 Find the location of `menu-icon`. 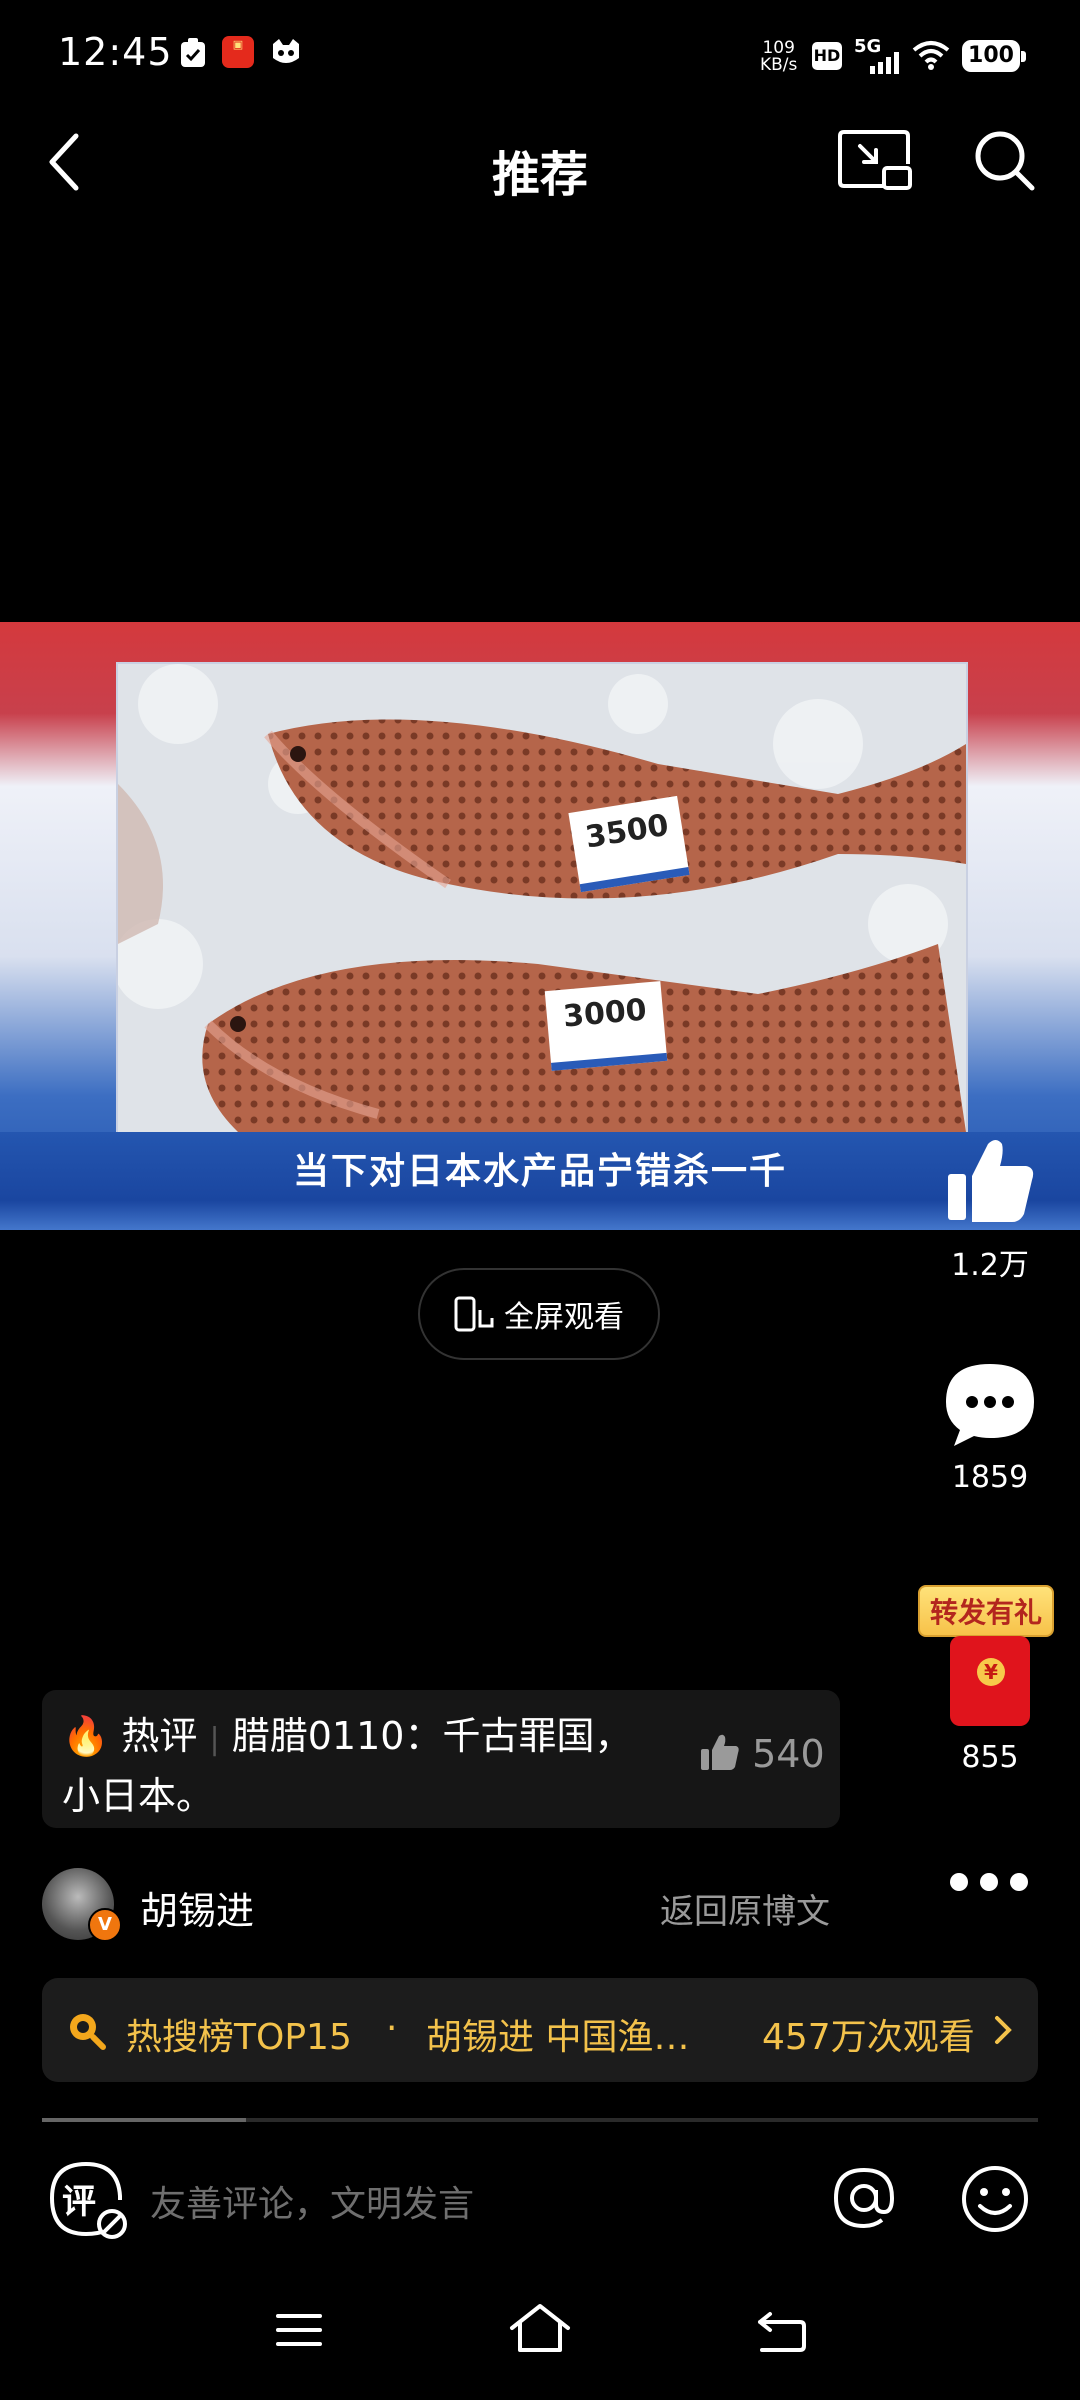

menu-icon is located at coordinates (299, 2330).